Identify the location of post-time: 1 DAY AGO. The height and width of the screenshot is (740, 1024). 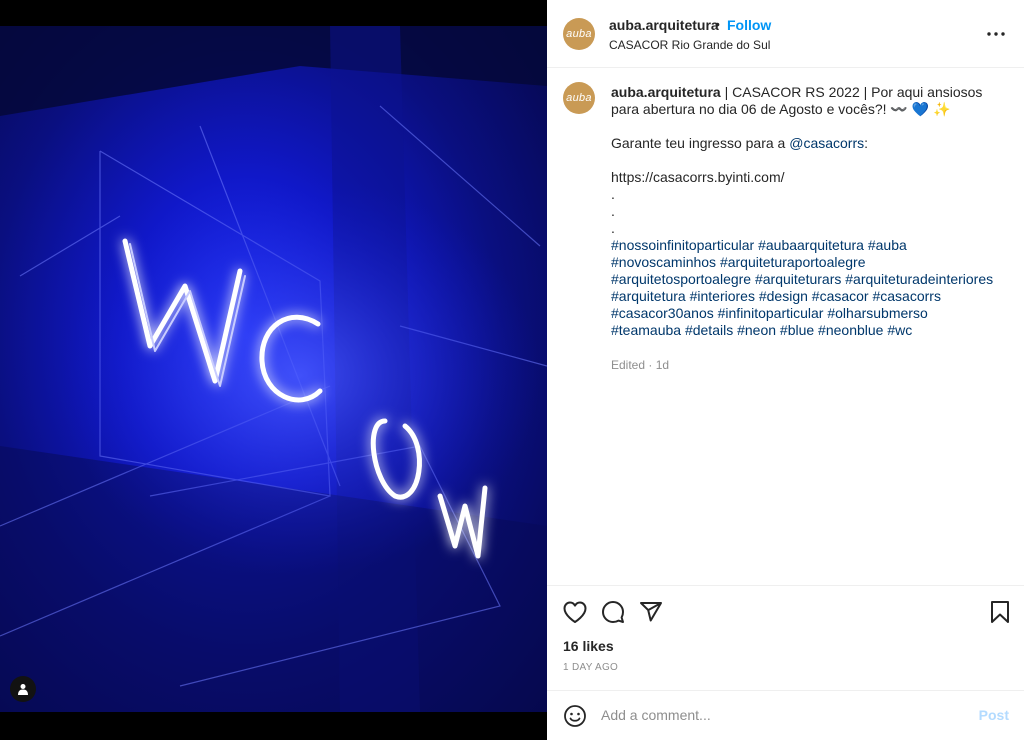
(591, 667).